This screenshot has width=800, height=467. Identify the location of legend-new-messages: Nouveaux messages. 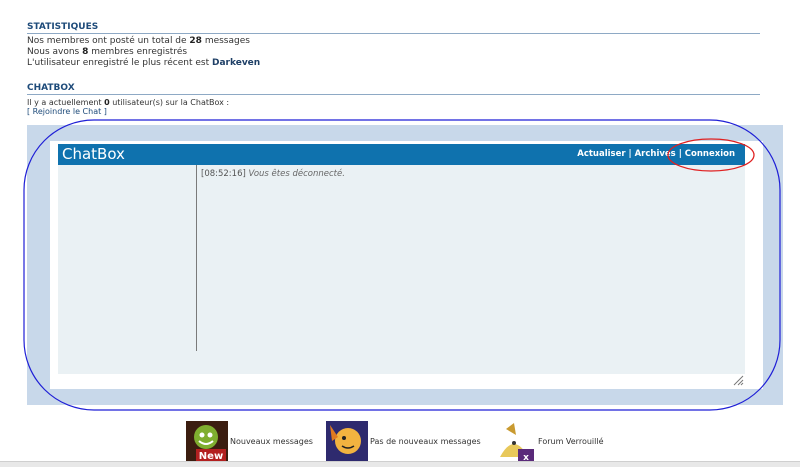
(271, 441).